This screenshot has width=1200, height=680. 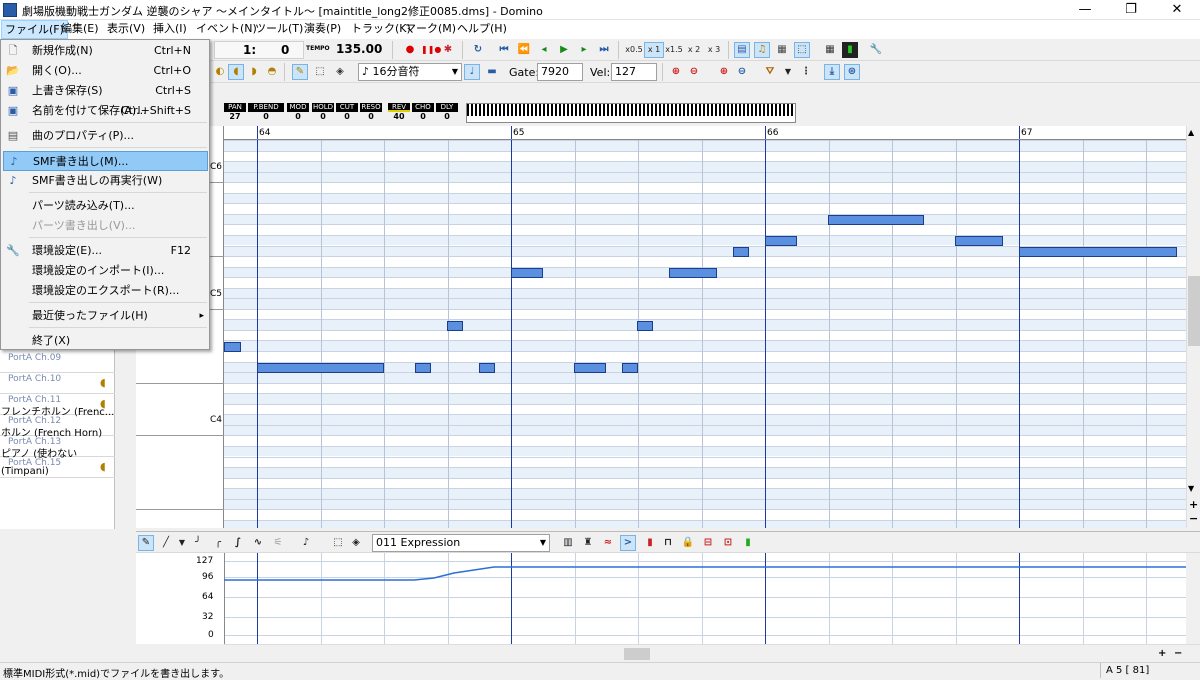 What do you see at coordinates (448, 50) in the screenshot?
I see `record-setting-icon: ✱` at bounding box center [448, 50].